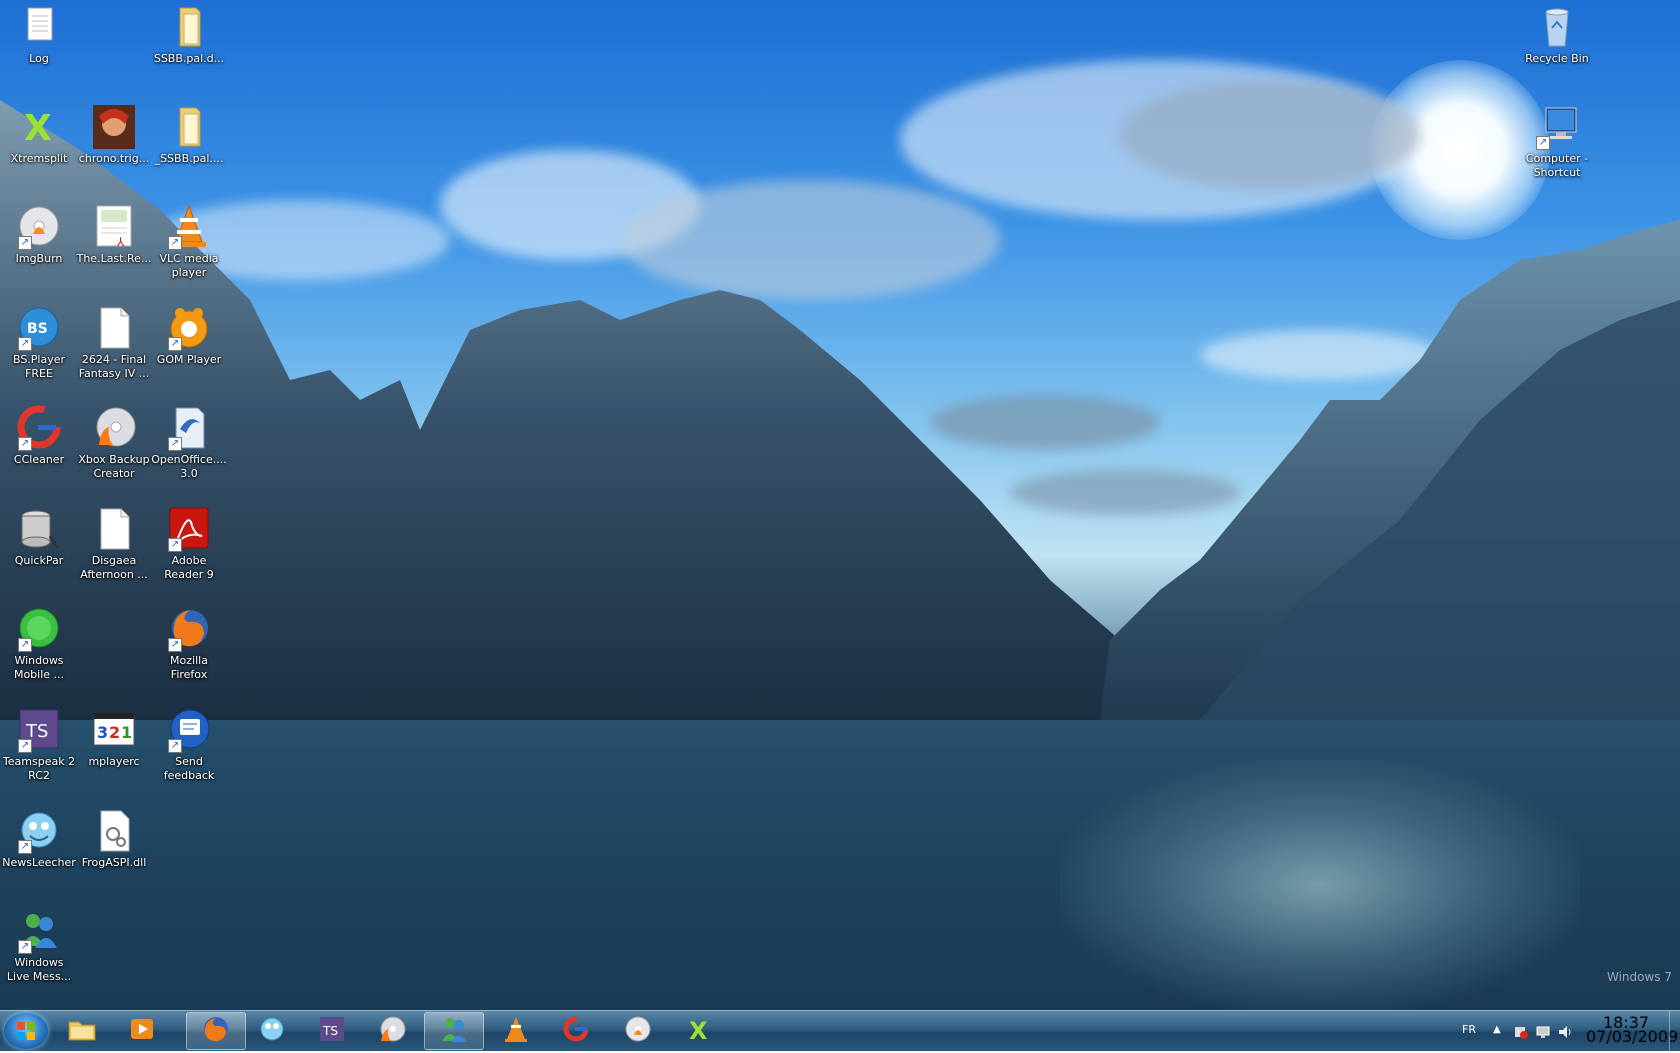 The width and height of the screenshot is (1680, 1053). Describe the element at coordinates (114, 761) in the screenshot. I see `desktop-icon-label: mplayerc` at that location.